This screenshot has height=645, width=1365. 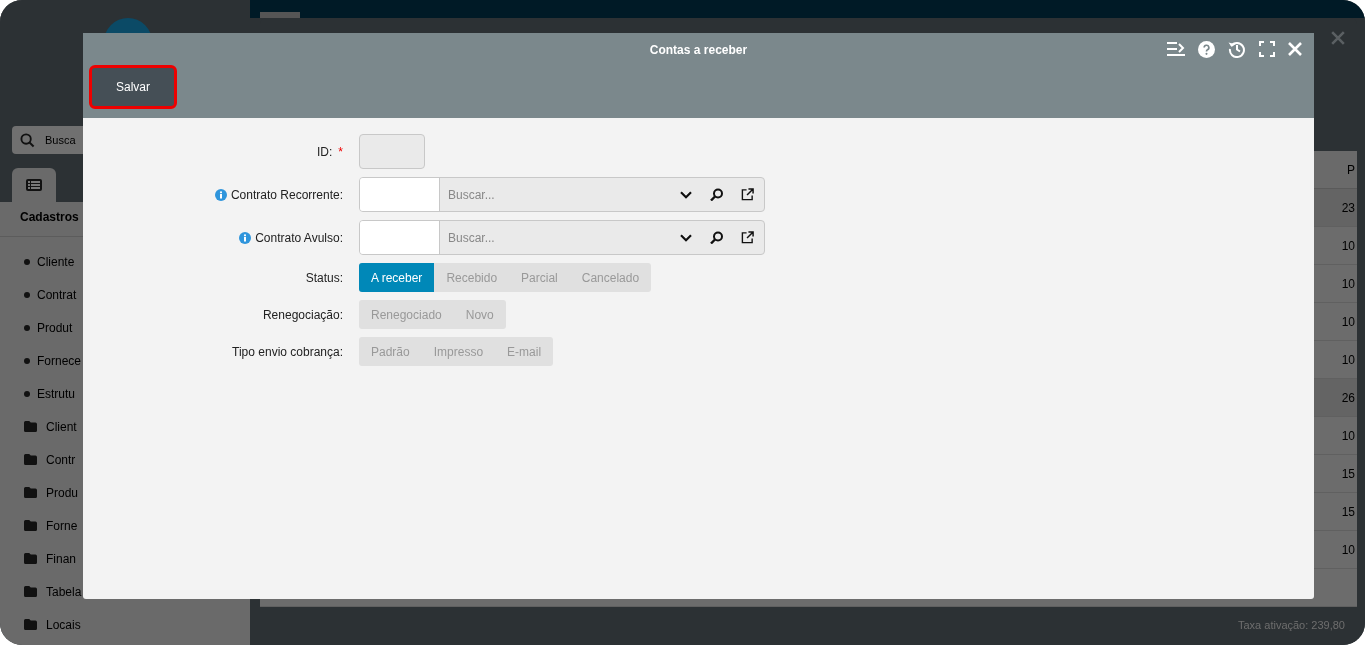 I want to click on id-field, so click(x=392, y=151).